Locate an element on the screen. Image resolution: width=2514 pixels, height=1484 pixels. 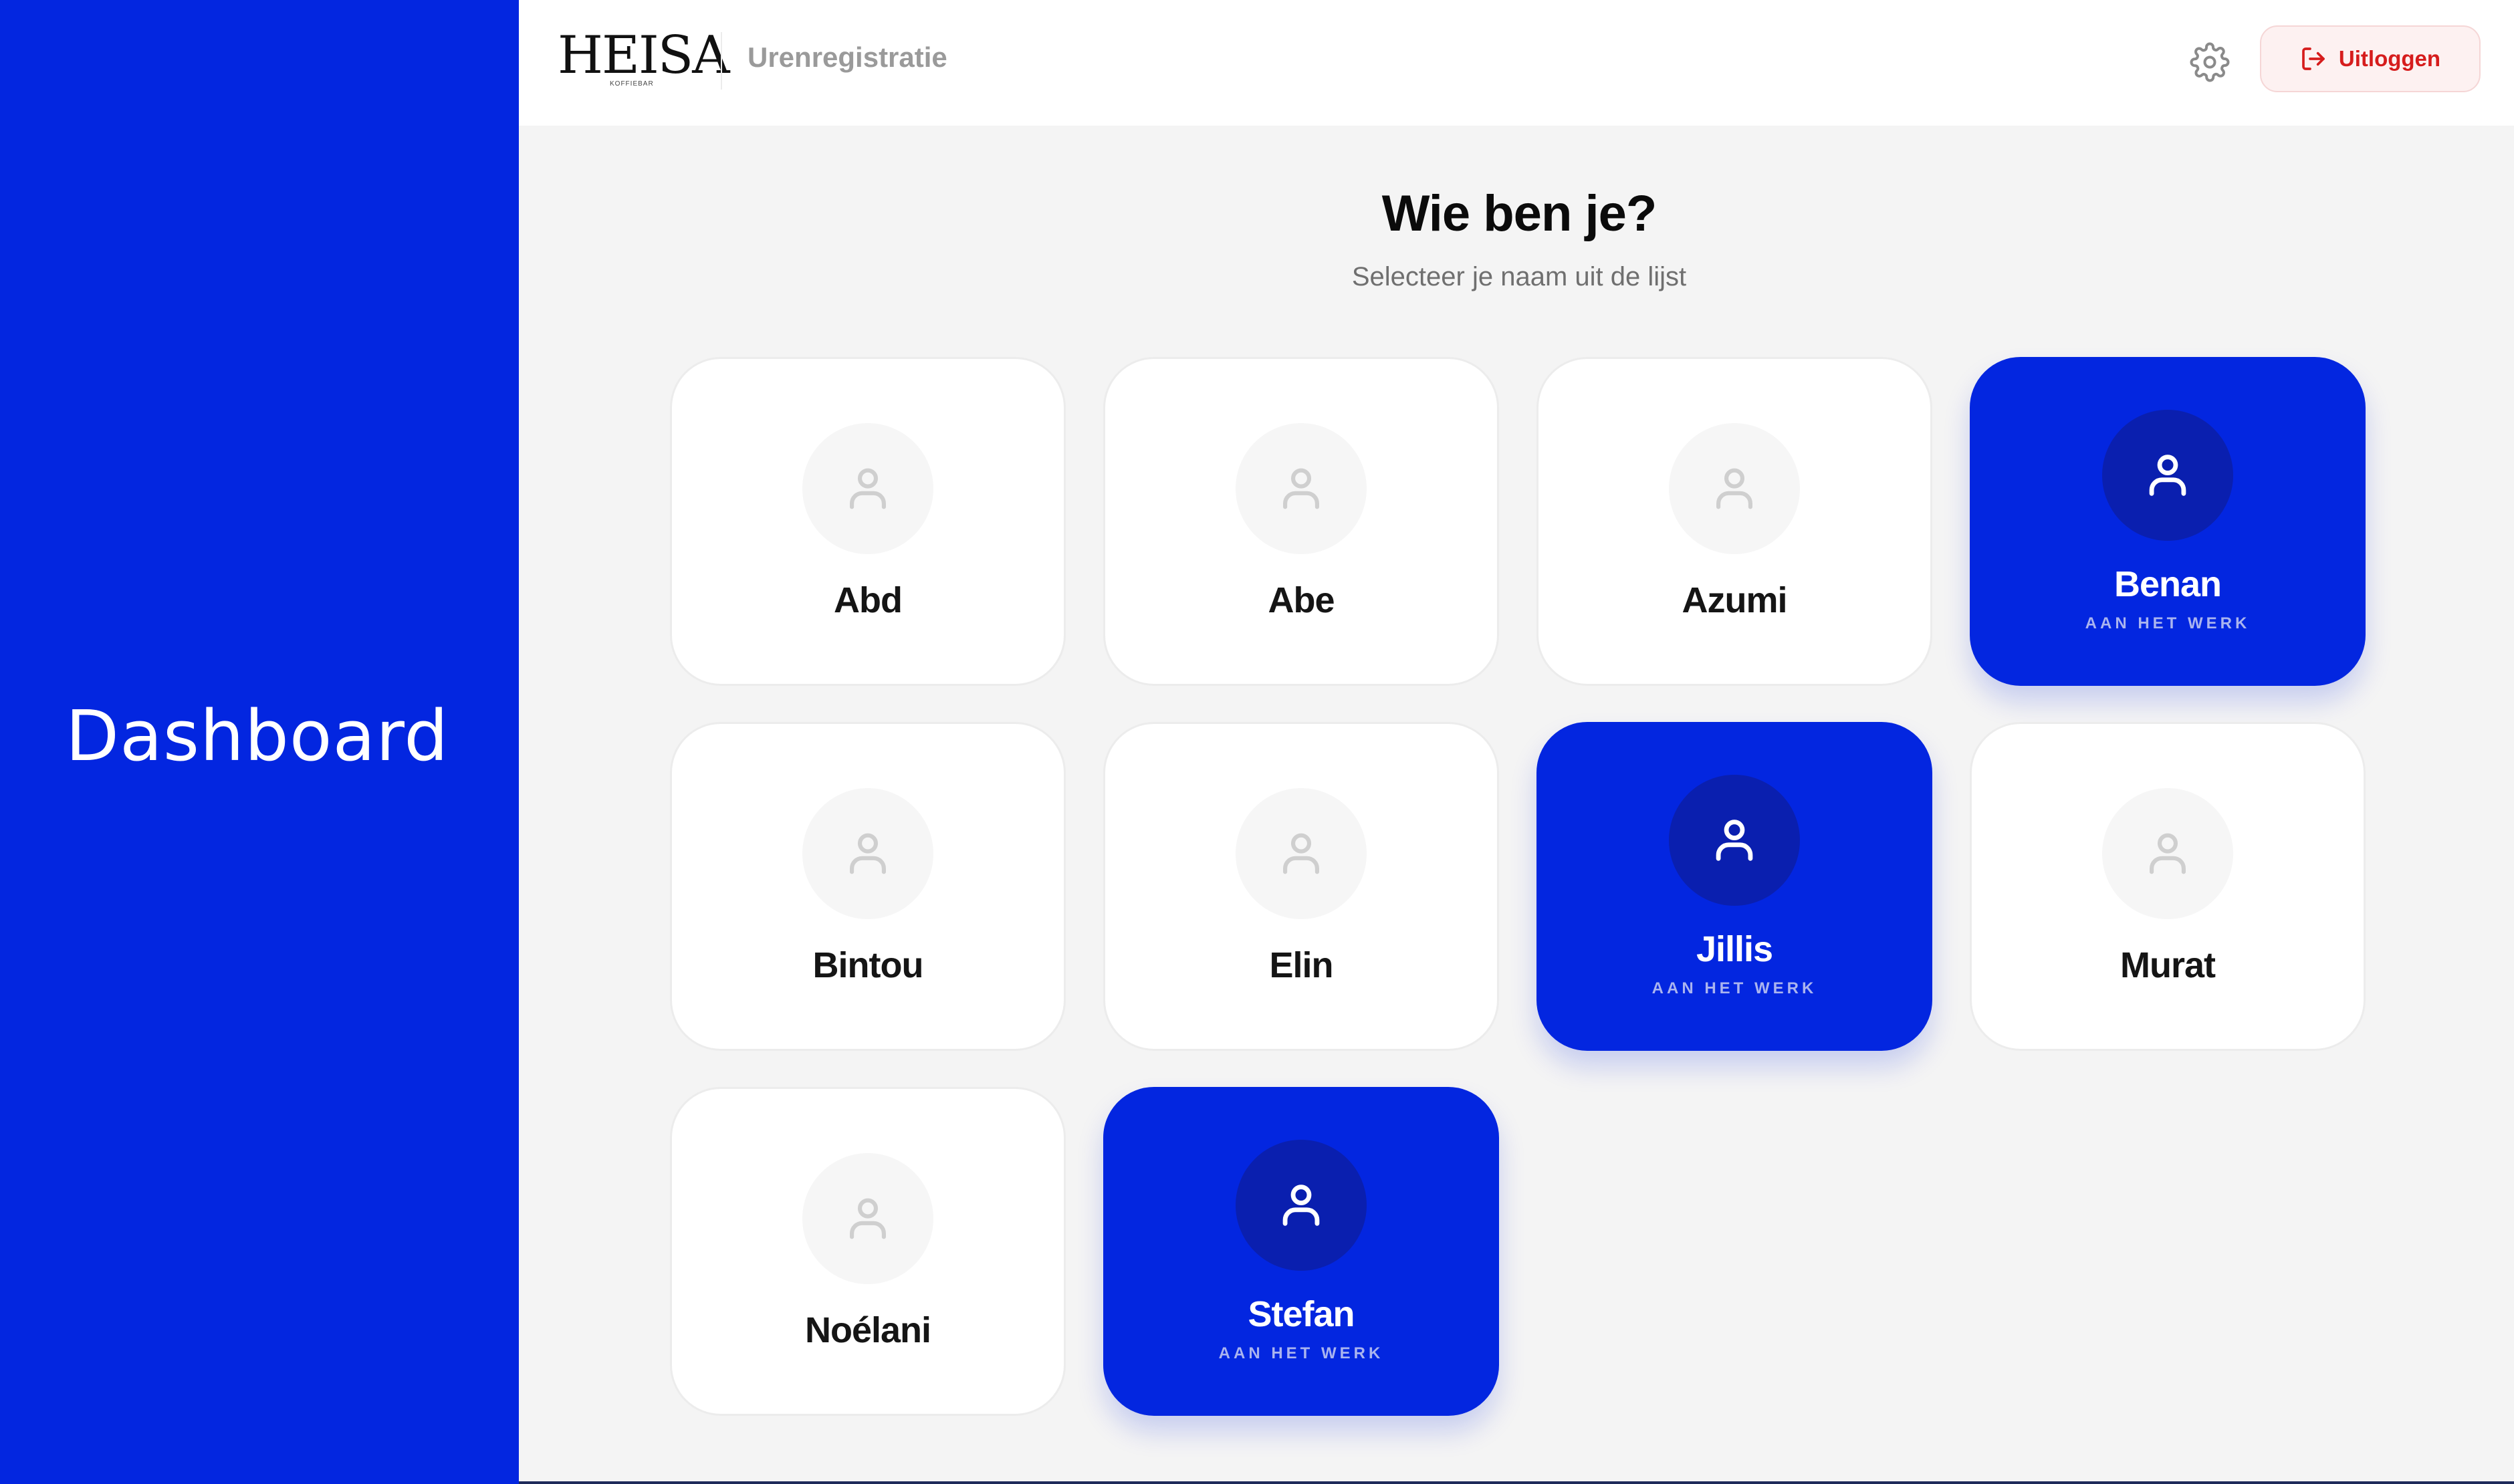
logo: HEISA KOFFIEBAR is located at coordinates (644, 57).